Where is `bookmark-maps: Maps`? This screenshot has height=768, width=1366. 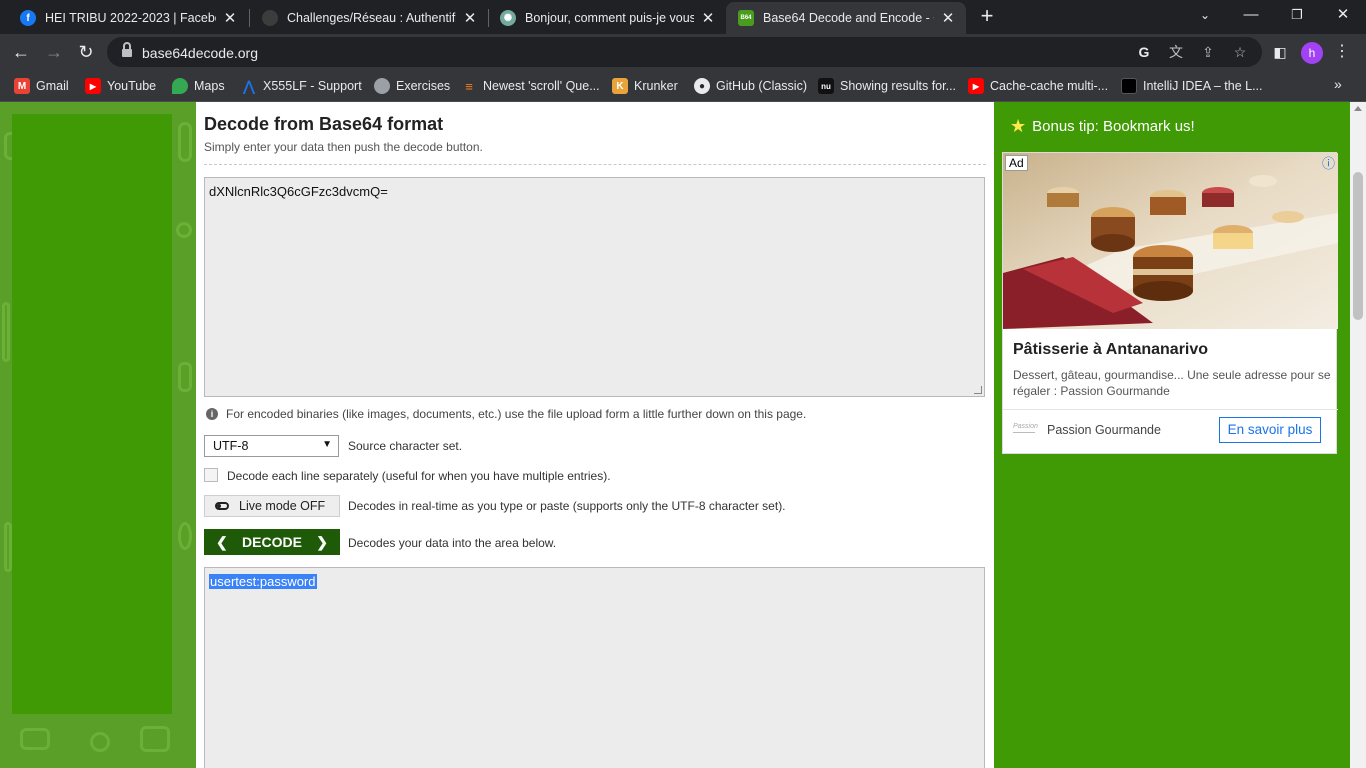 bookmark-maps: Maps is located at coordinates (198, 86).